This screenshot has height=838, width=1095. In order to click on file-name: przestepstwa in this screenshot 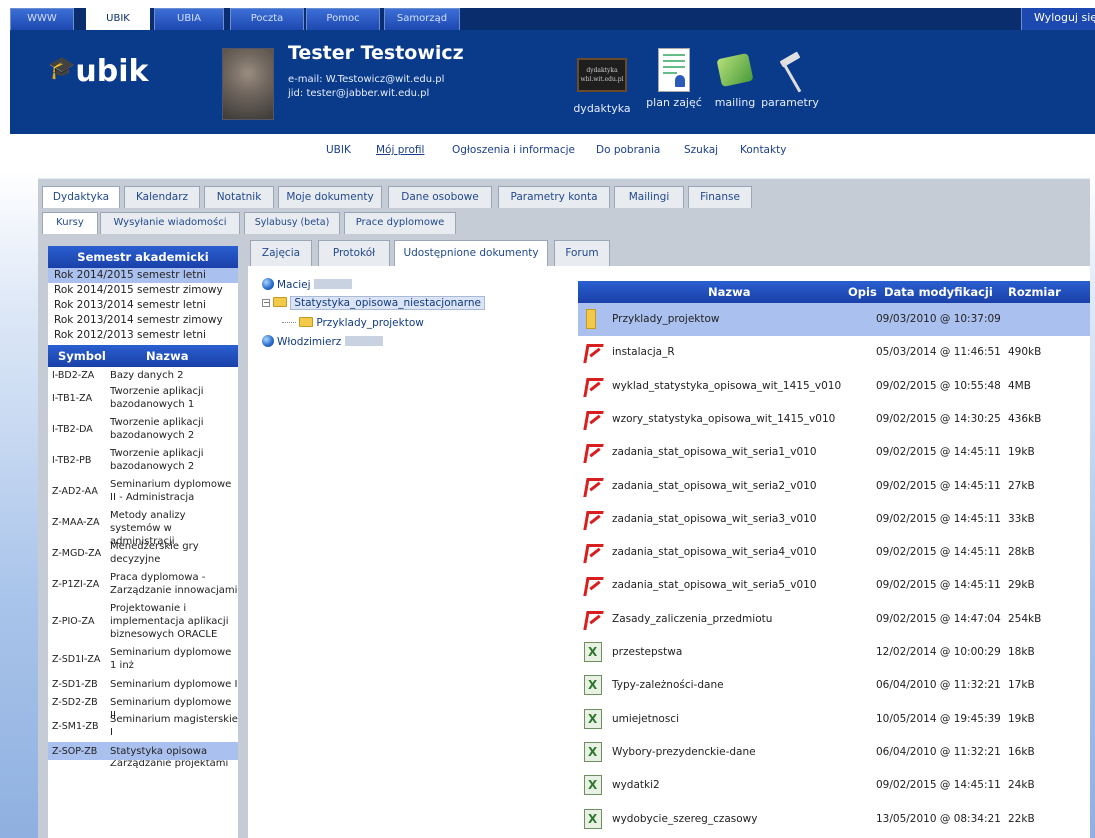, I will do `click(647, 652)`.